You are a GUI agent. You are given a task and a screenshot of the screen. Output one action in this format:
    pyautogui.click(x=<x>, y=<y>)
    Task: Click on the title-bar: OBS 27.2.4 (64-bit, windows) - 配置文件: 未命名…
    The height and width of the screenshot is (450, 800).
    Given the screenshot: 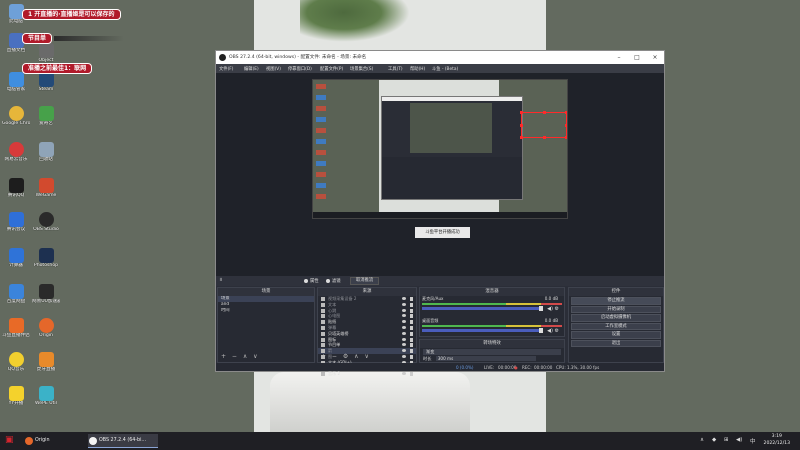 What is the action you would take?
    pyautogui.click(x=440, y=57)
    